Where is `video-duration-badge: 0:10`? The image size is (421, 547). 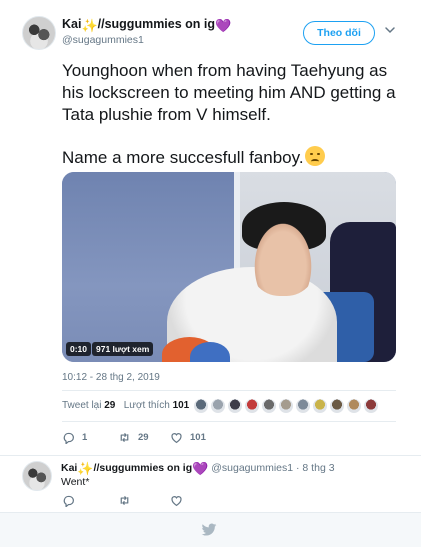 video-duration-badge: 0:10 is located at coordinates (79, 349).